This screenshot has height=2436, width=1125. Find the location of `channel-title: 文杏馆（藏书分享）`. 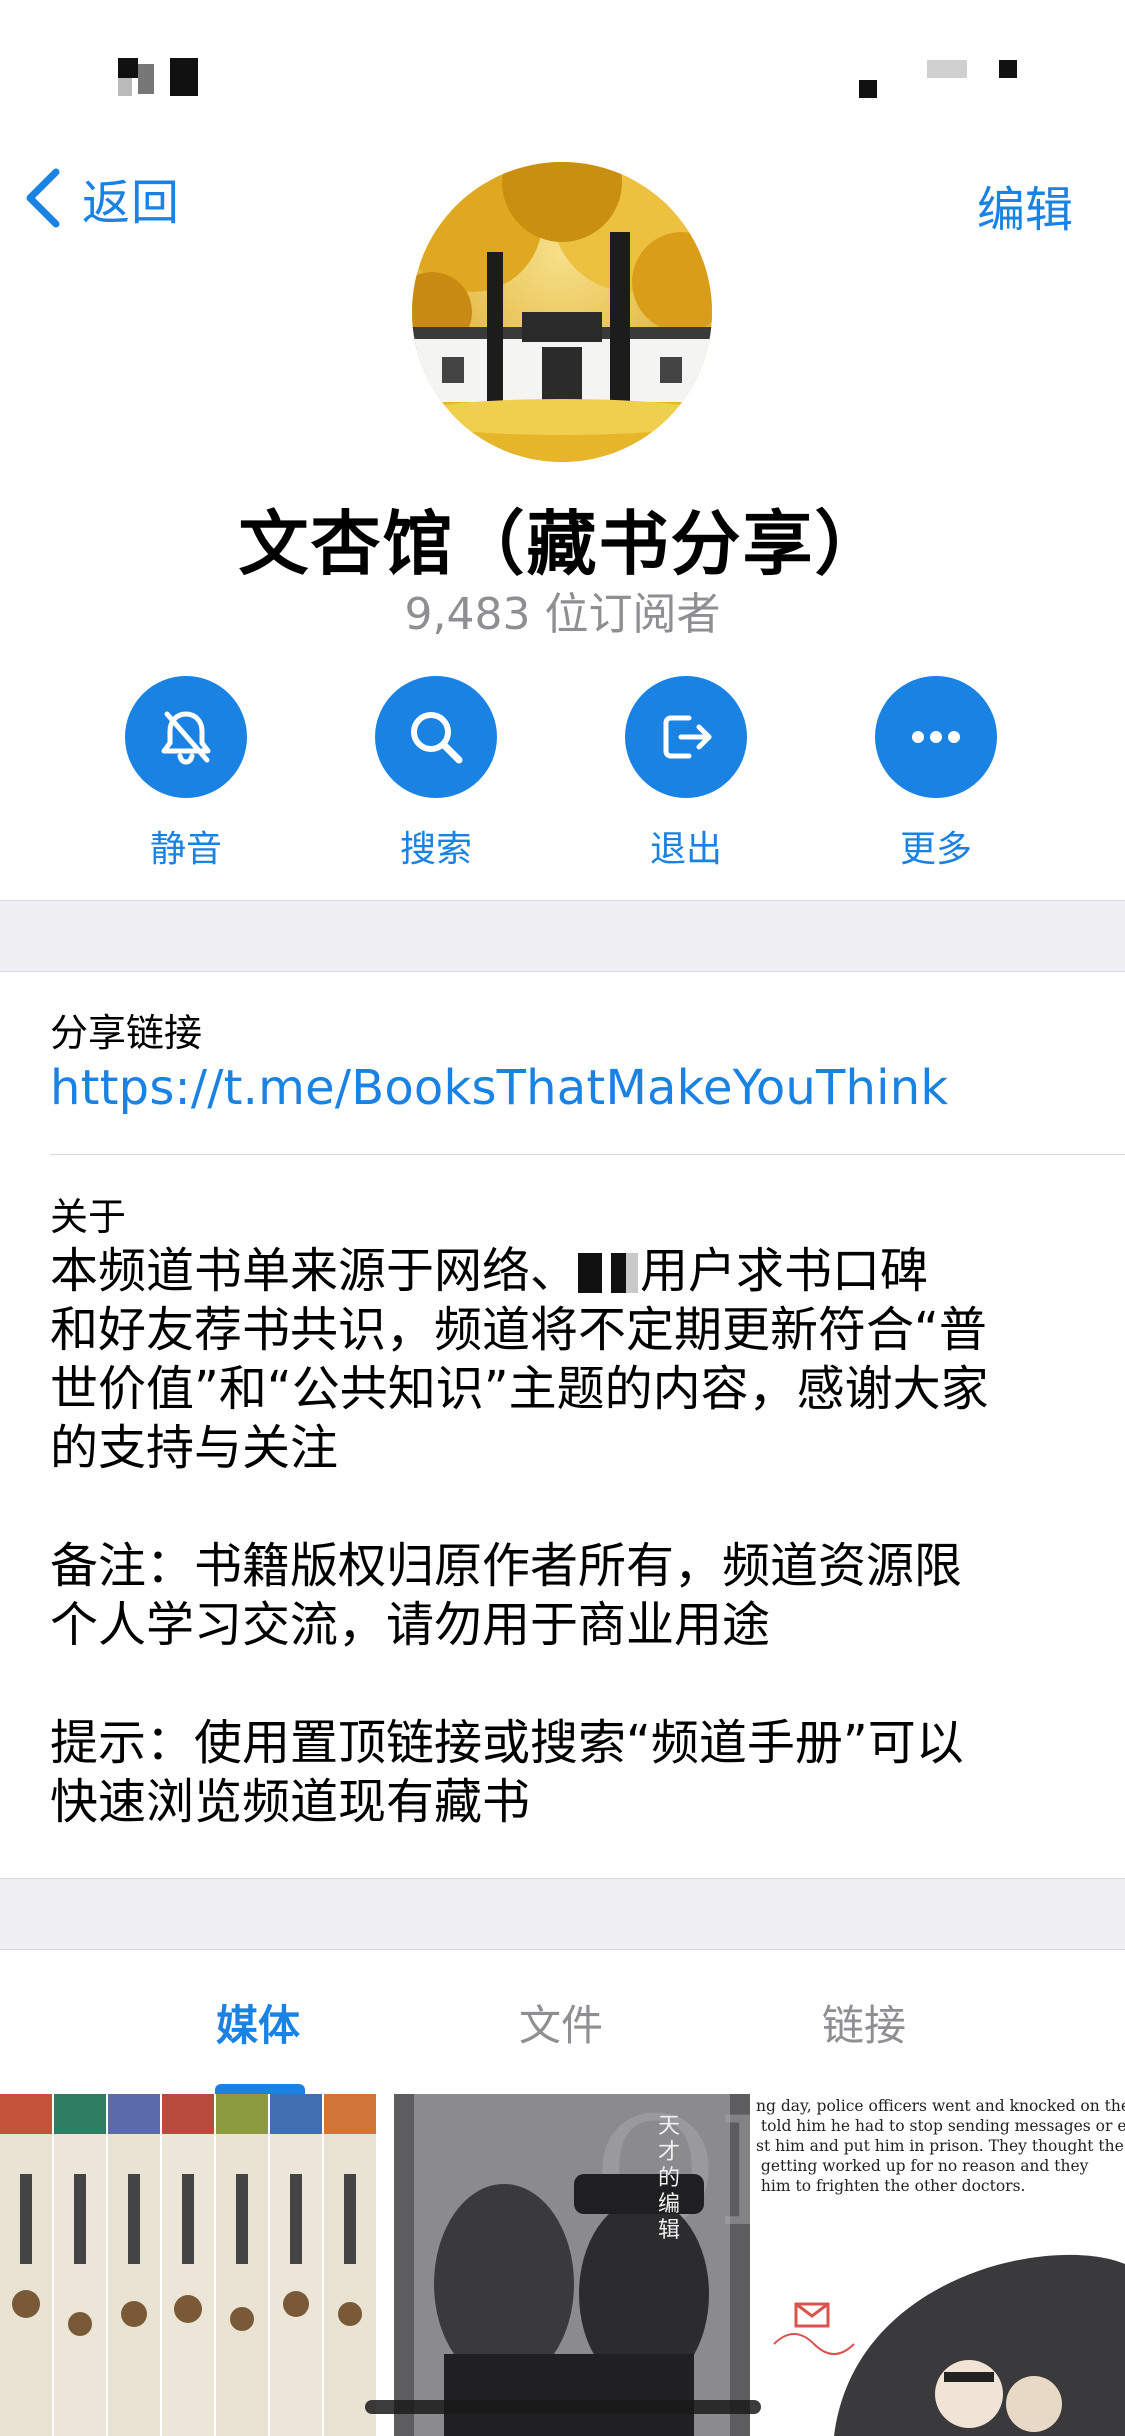

channel-title: 文杏馆（藏书分享） is located at coordinates (562, 544).